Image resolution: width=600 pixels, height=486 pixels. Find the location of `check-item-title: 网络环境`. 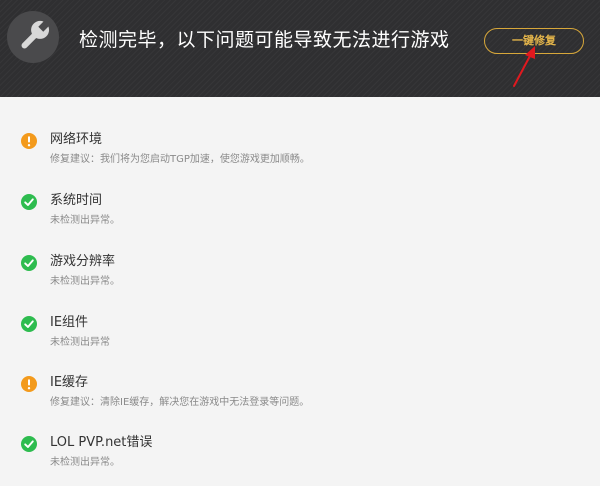

check-item-title: 网络环境 is located at coordinates (76, 139).